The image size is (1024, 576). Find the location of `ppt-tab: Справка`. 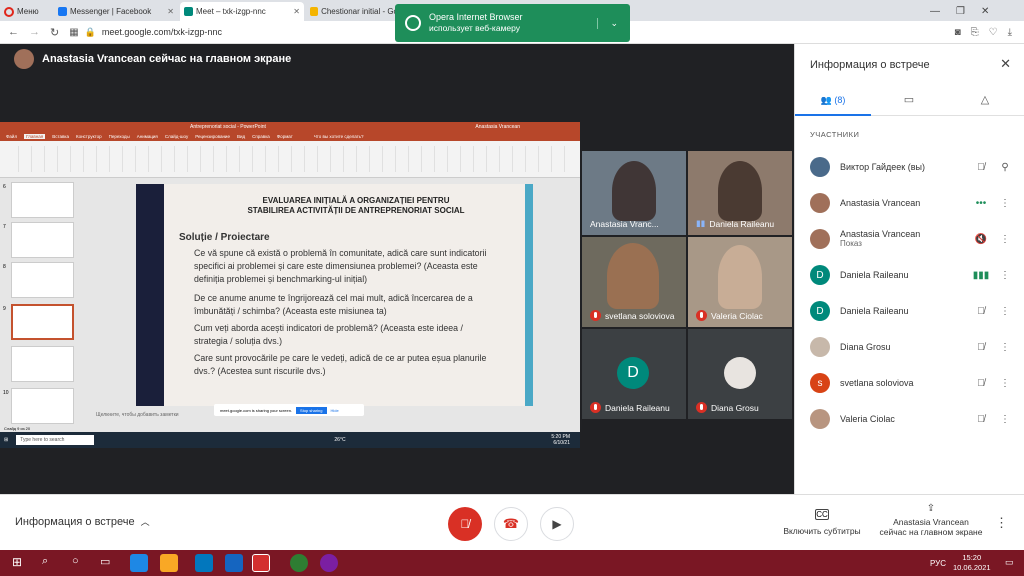

ppt-tab: Справка is located at coordinates (261, 136).